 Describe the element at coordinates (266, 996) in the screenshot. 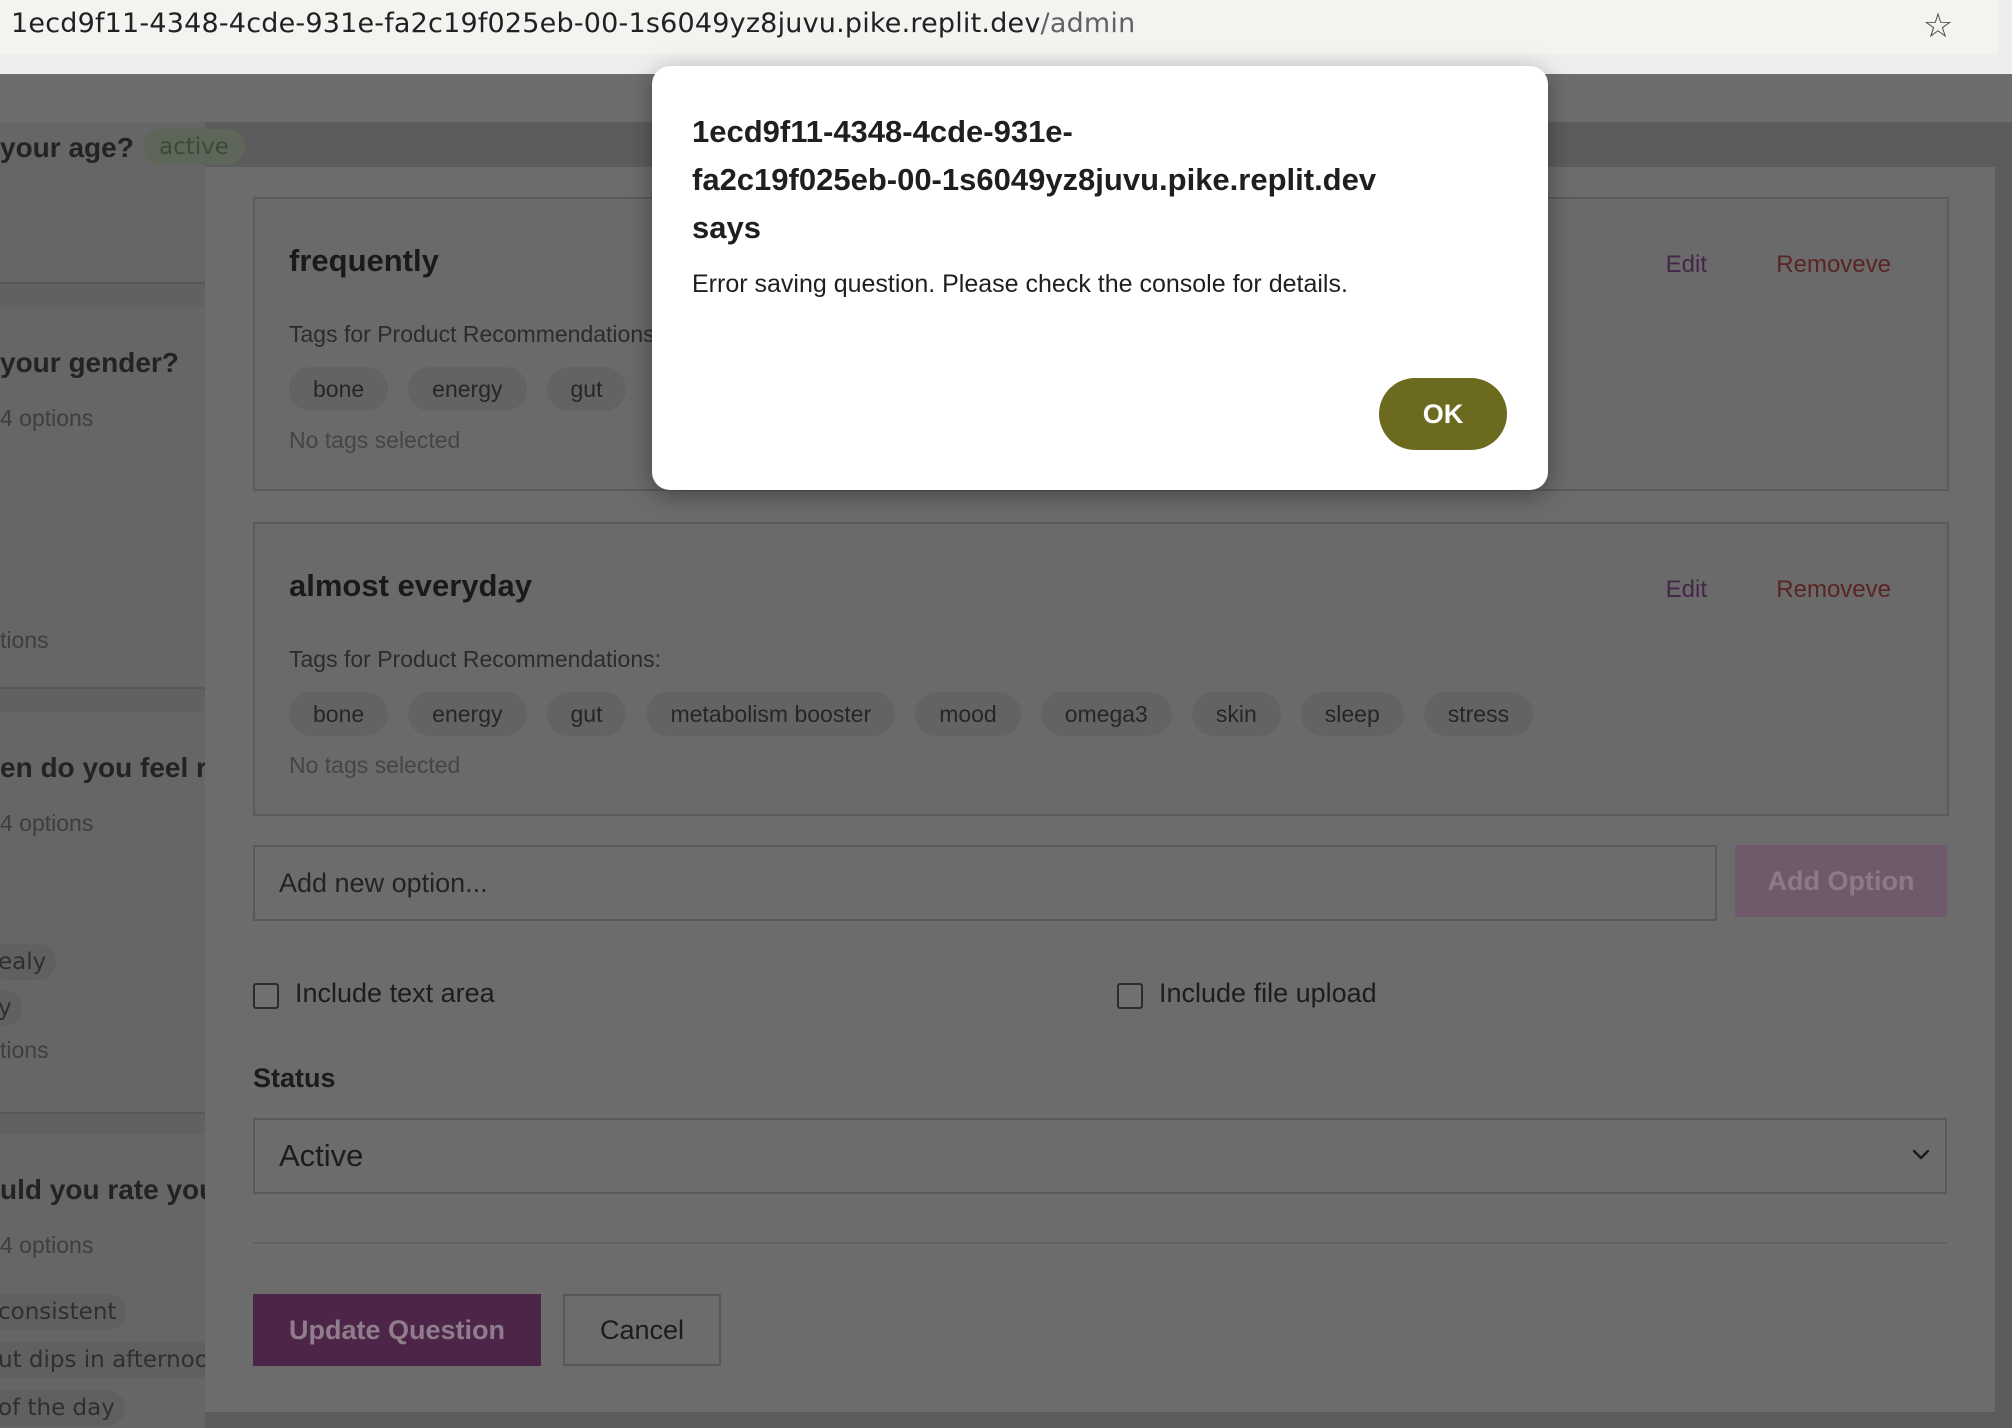

I see `include-text-area-checkbox` at that location.